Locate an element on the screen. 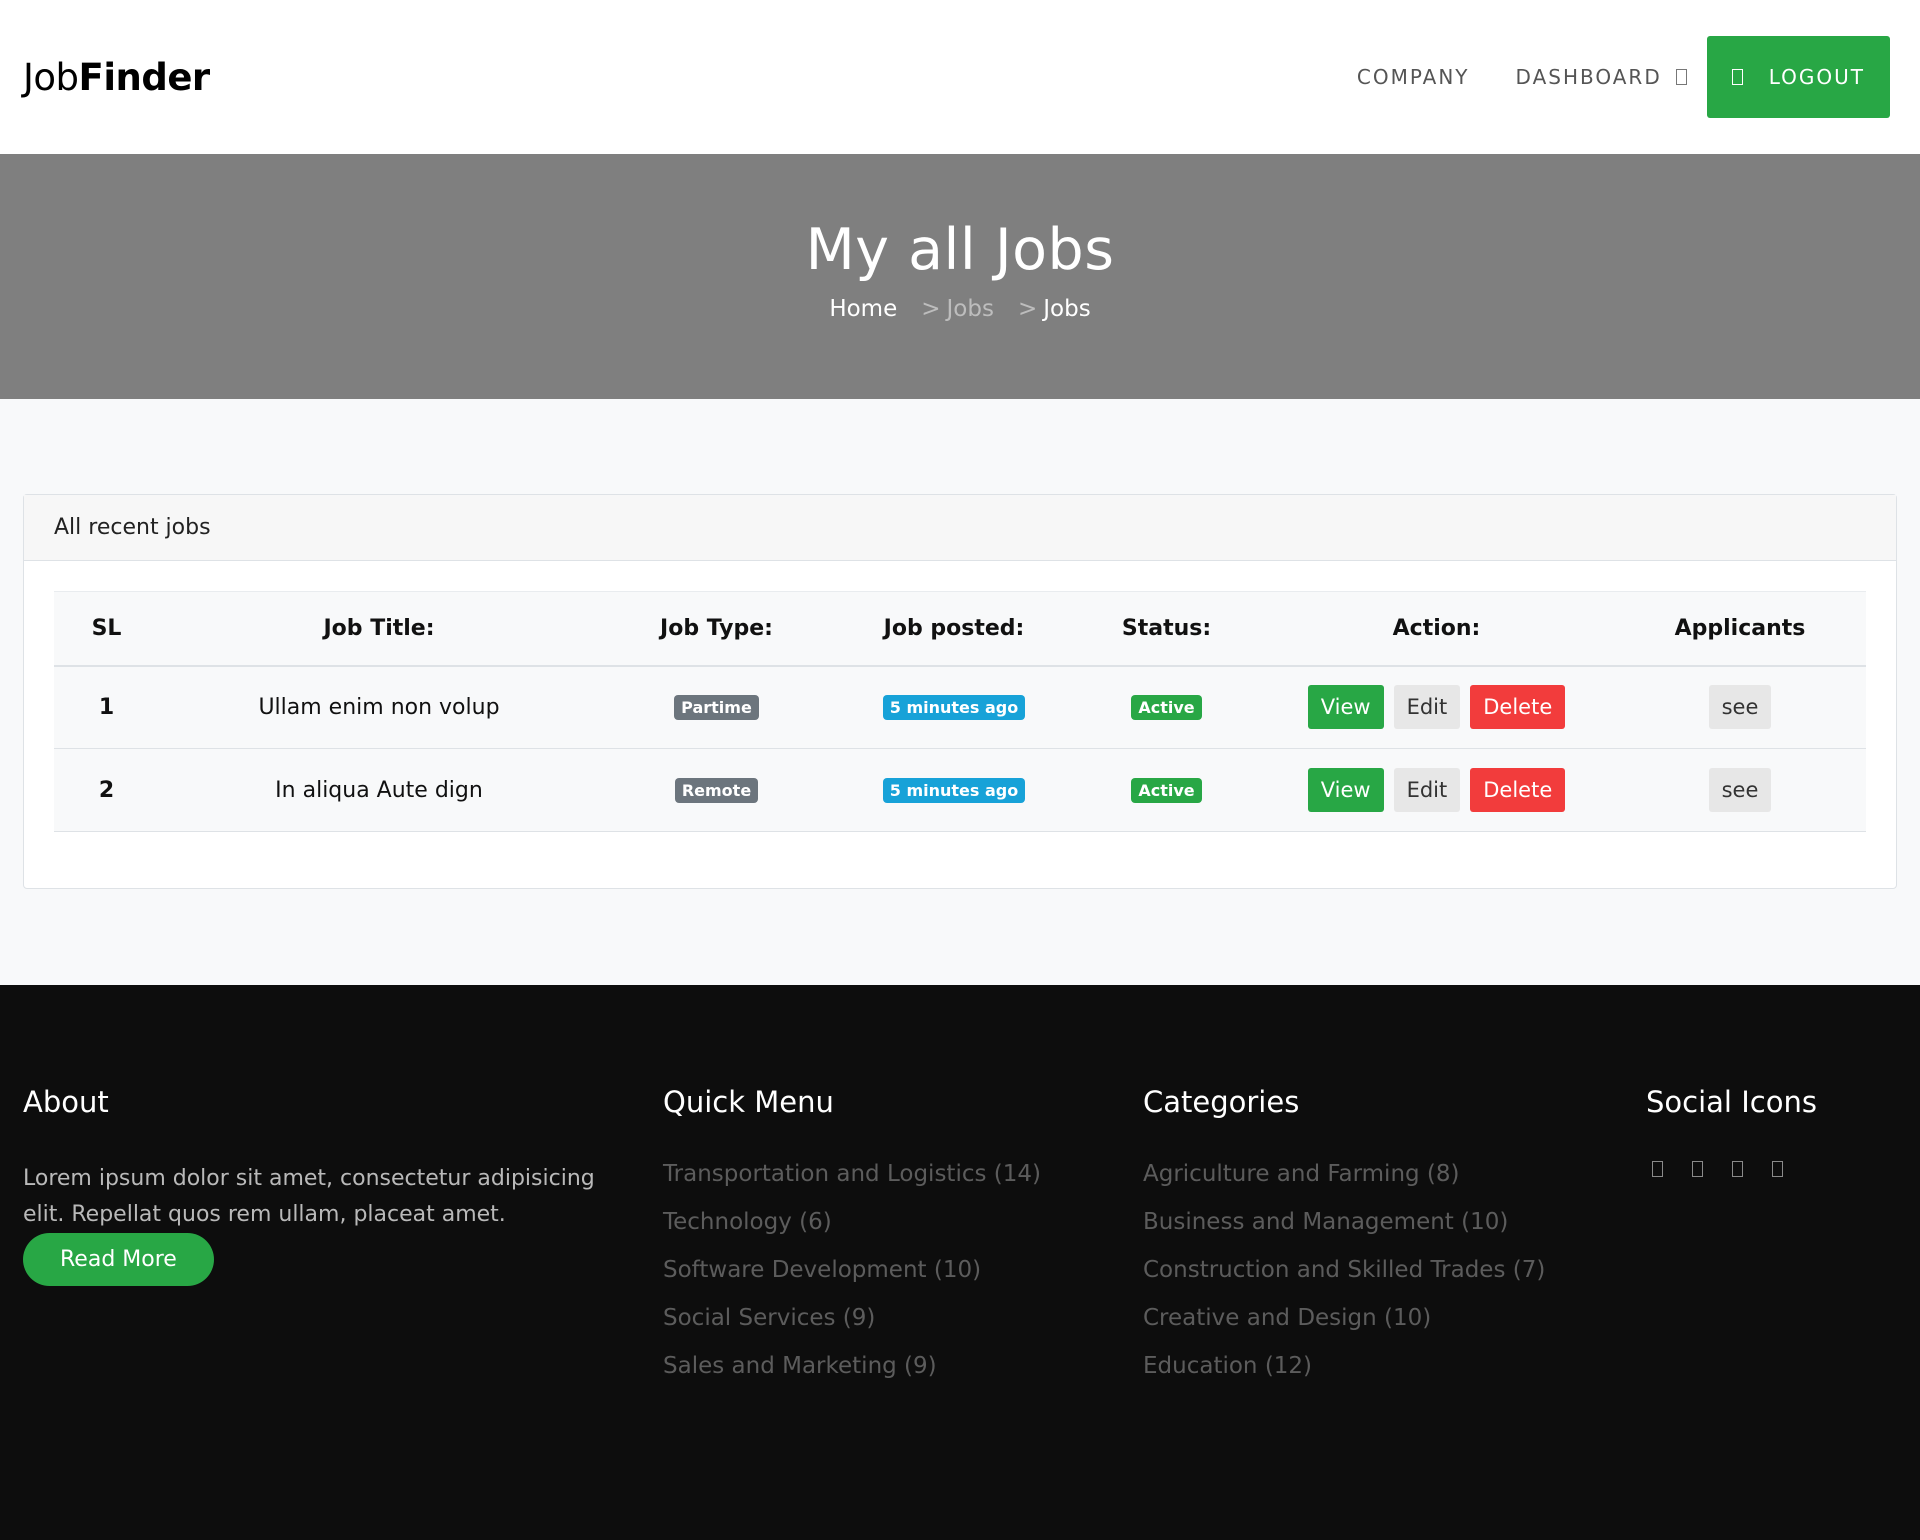 Image resolution: width=1920 pixels, height=1540 pixels. footer-social-heading: Social Icons is located at coordinates (1731, 1102).